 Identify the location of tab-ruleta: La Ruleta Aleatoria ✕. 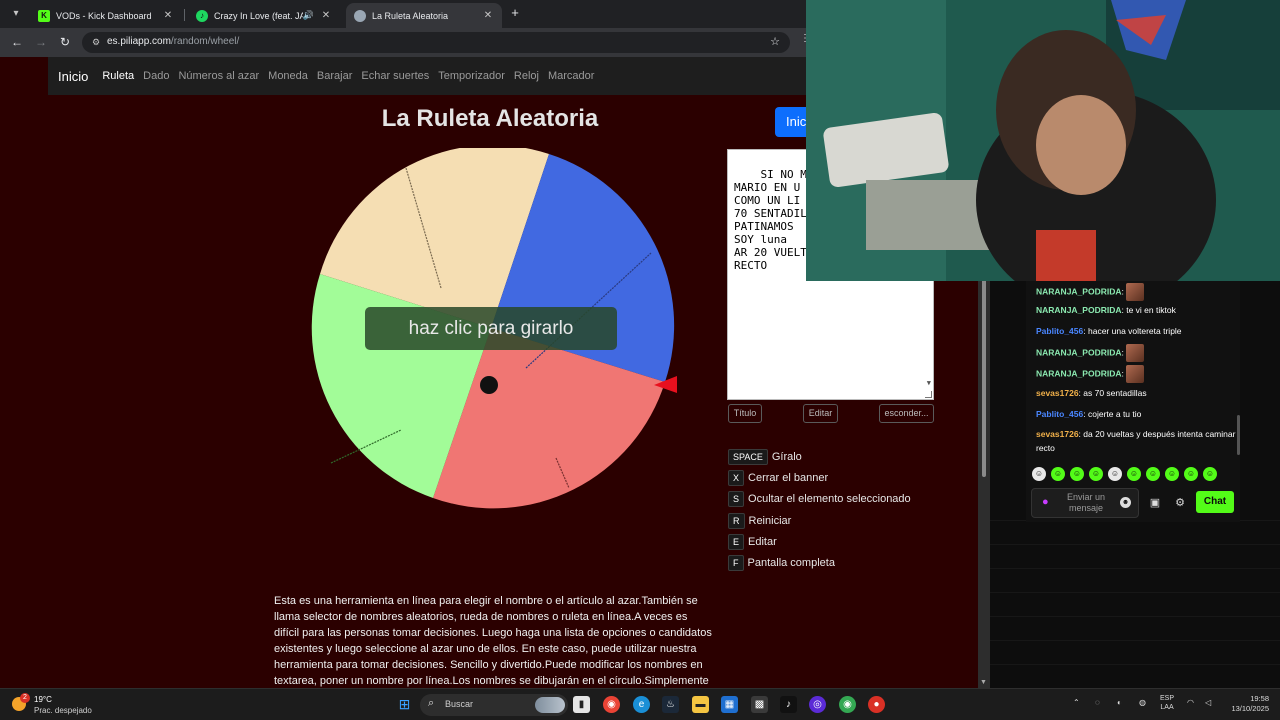
(424, 15).